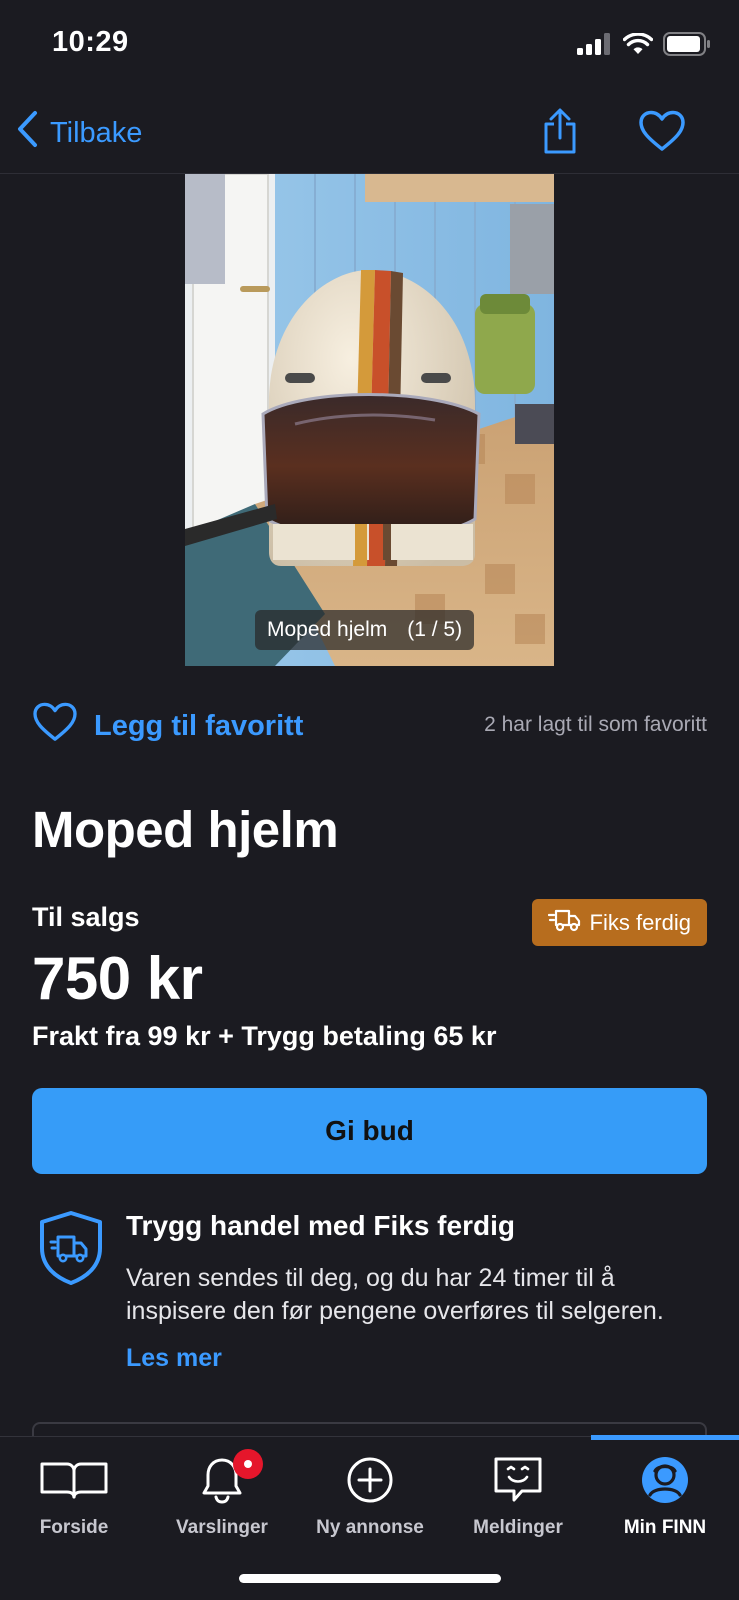 The width and height of the screenshot is (739, 1600). I want to click on tab-min-finn-label: Min FINN, so click(665, 1527).